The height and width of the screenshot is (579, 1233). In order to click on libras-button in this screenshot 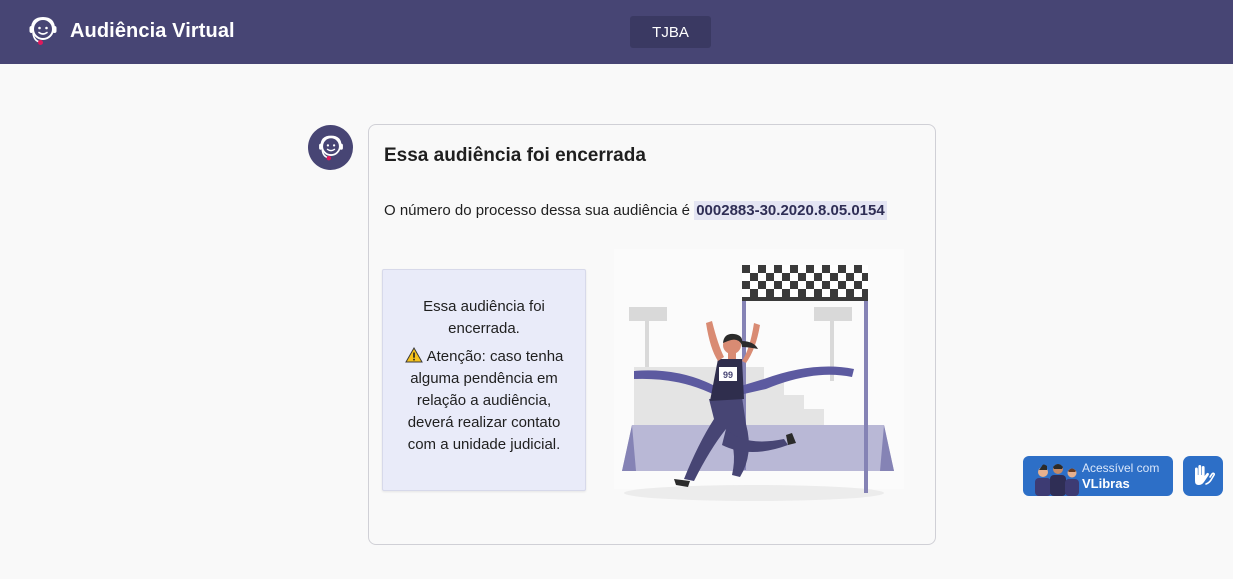, I will do `click(1203, 476)`.